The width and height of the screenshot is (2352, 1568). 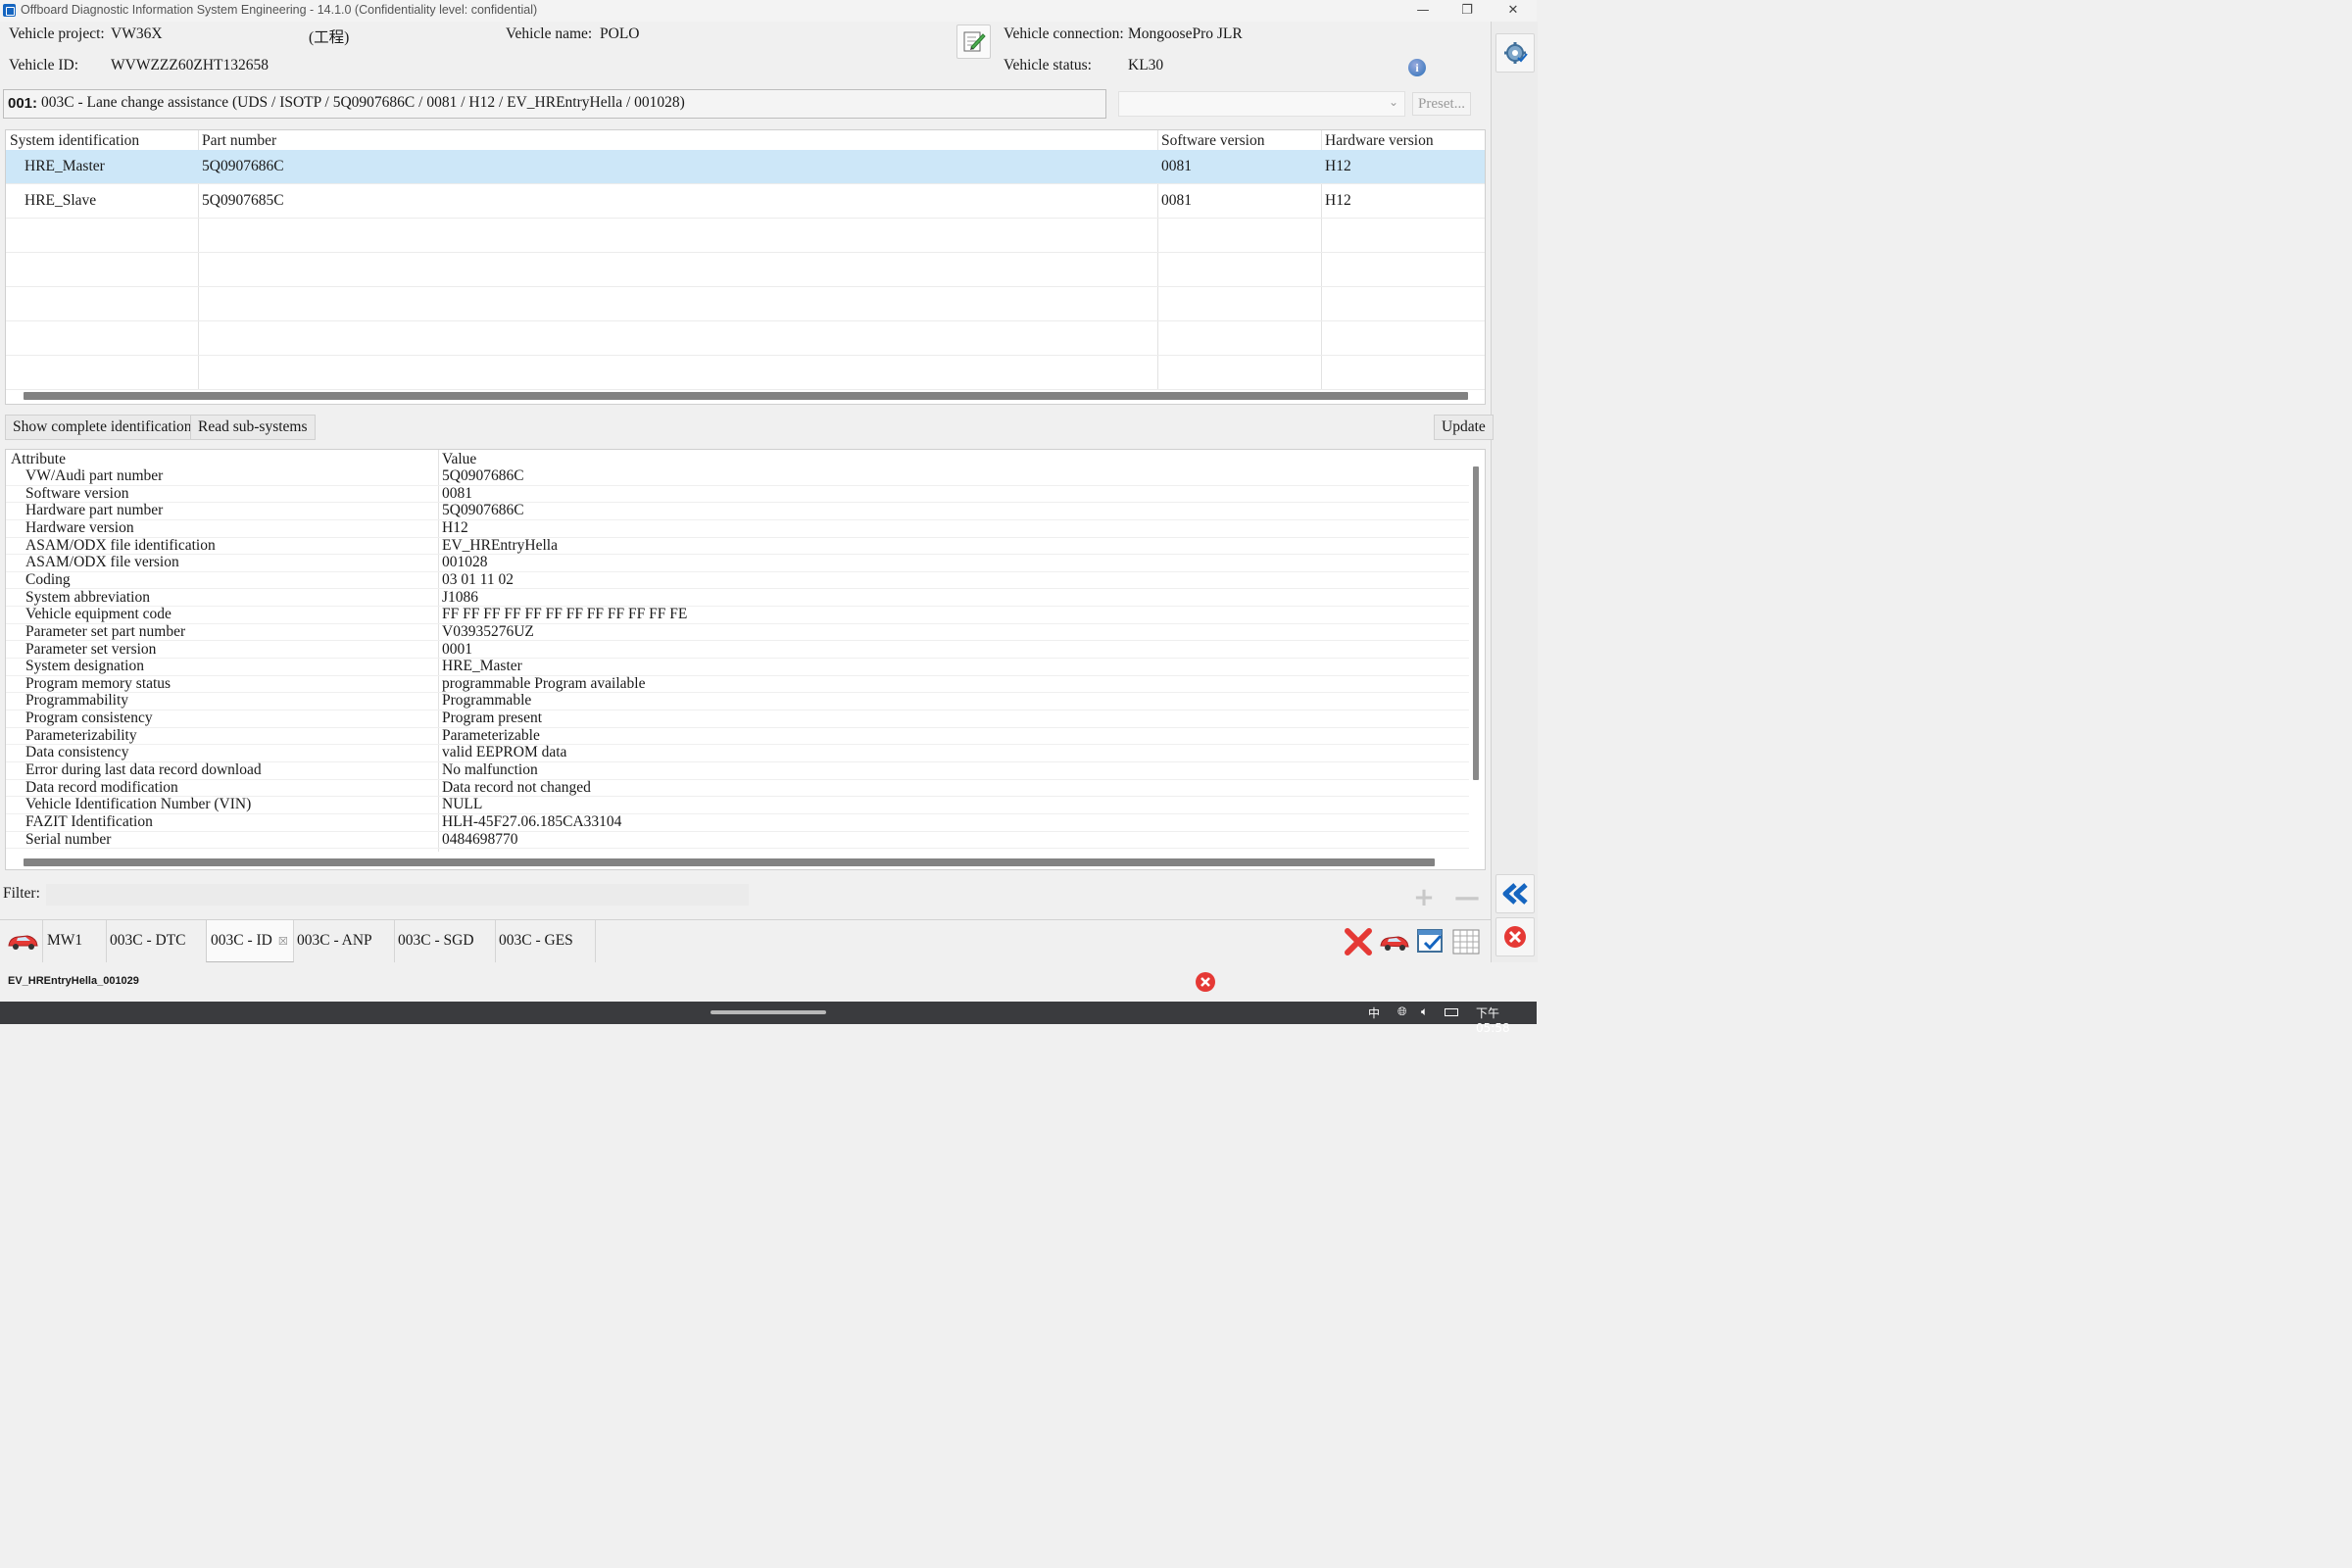 What do you see at coordinates (1464, 427) in the screenshot?
I see `update-button: Update` at bounding box center [1464, 427].